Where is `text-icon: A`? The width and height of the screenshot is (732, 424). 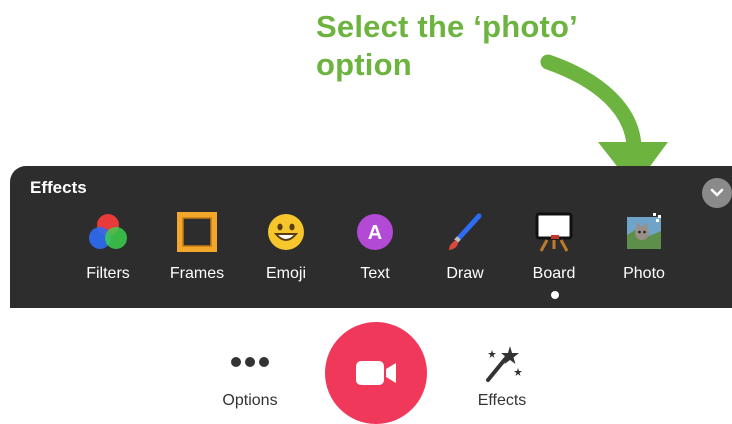 text-icon: A is located at coordinates (375, 232).